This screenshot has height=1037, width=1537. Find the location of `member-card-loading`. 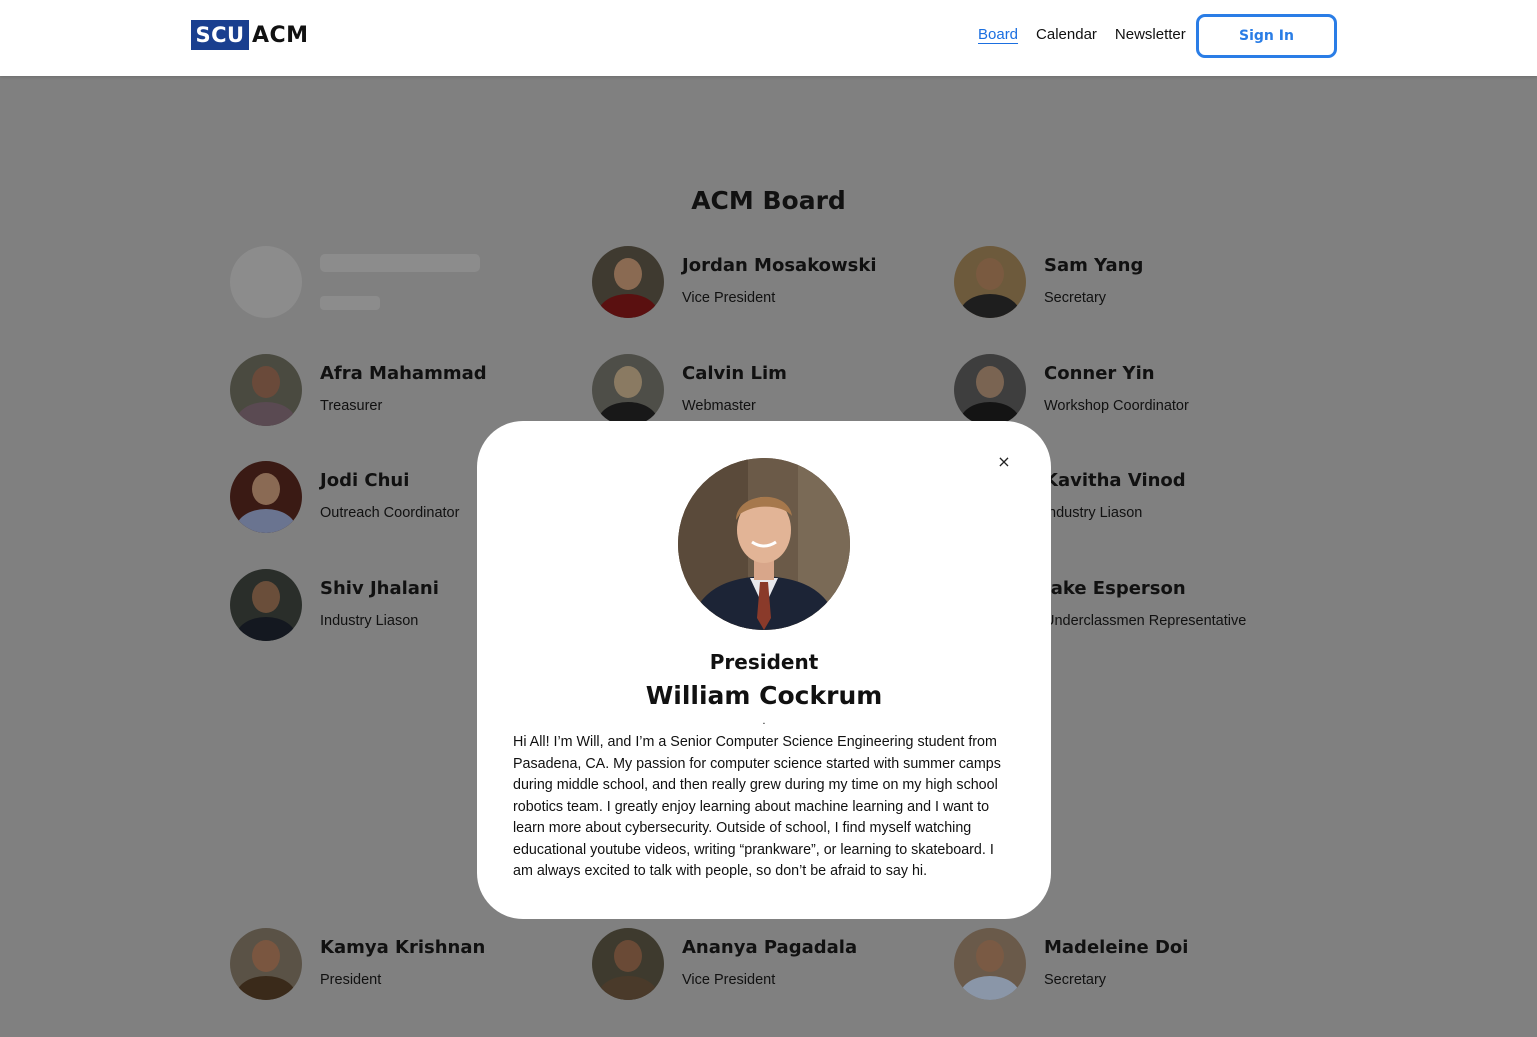

member-card-loading is located at coordinates (355, 282).